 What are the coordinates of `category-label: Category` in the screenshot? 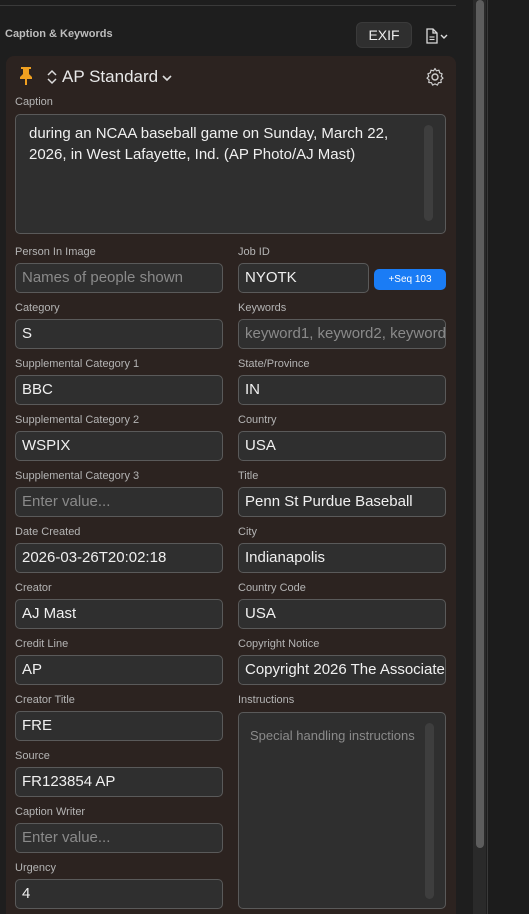 It's located at (37, 308).